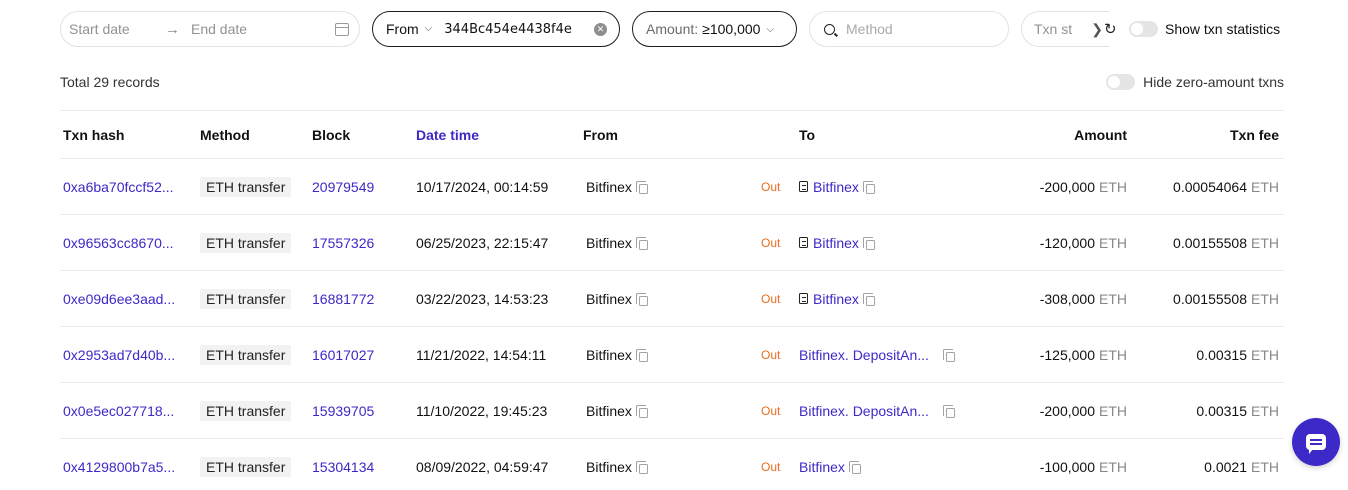  What do you see at coordinates (803, 186) in the screenshot?
I see `contract-icon` at bounding box center [803, 186].